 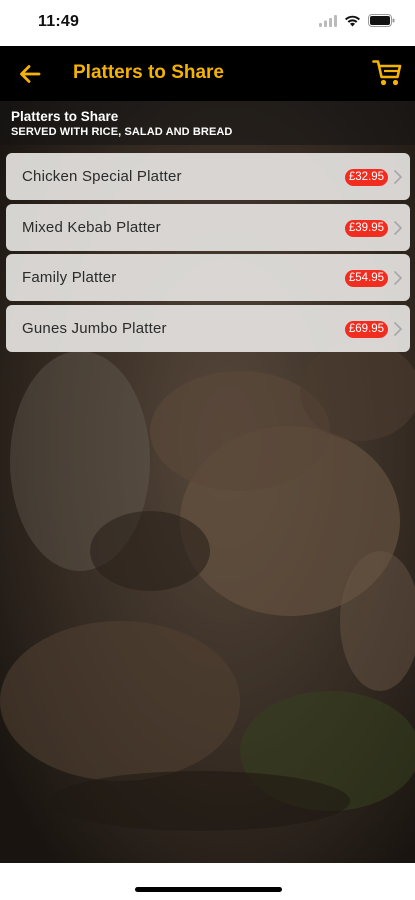 I want to click on status-bar: 11:49, so click(x=207, y=23).